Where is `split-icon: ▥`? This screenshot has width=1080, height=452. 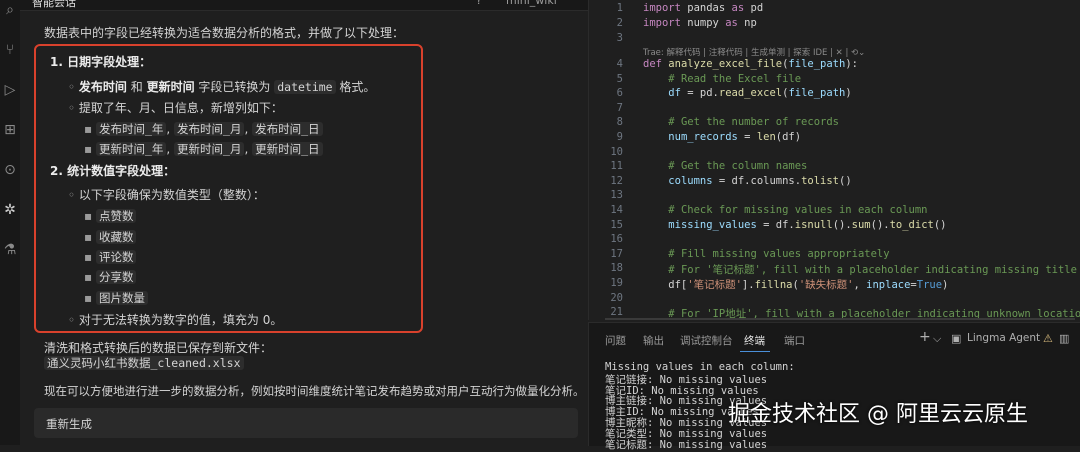
split-icon: ▥ is located at coordinates (1064, 338).